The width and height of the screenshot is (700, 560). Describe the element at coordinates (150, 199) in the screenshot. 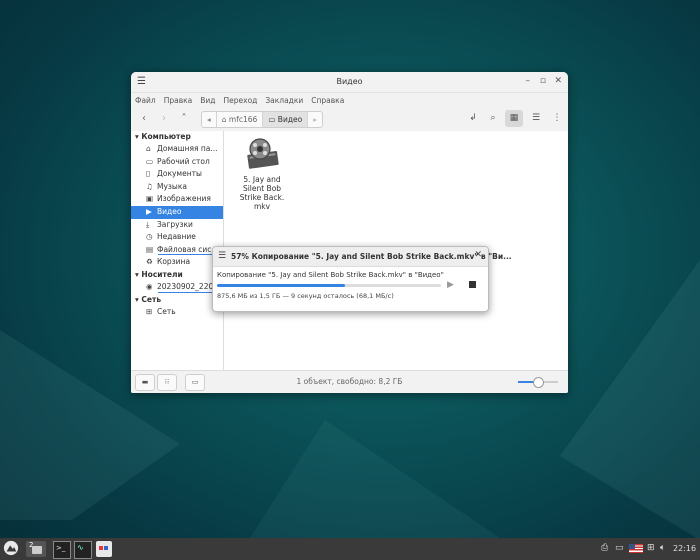

I see `image-icon: ▣` at that location.